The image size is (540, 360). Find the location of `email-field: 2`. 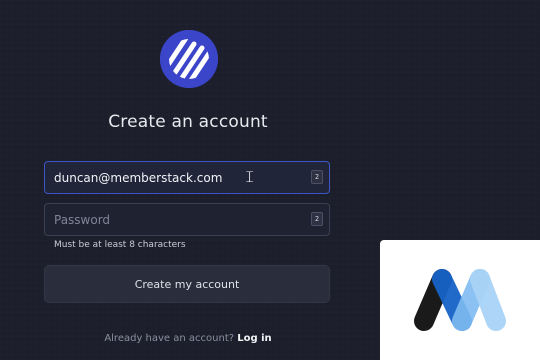

email-field: 2 is located at coordinates (187, 177).